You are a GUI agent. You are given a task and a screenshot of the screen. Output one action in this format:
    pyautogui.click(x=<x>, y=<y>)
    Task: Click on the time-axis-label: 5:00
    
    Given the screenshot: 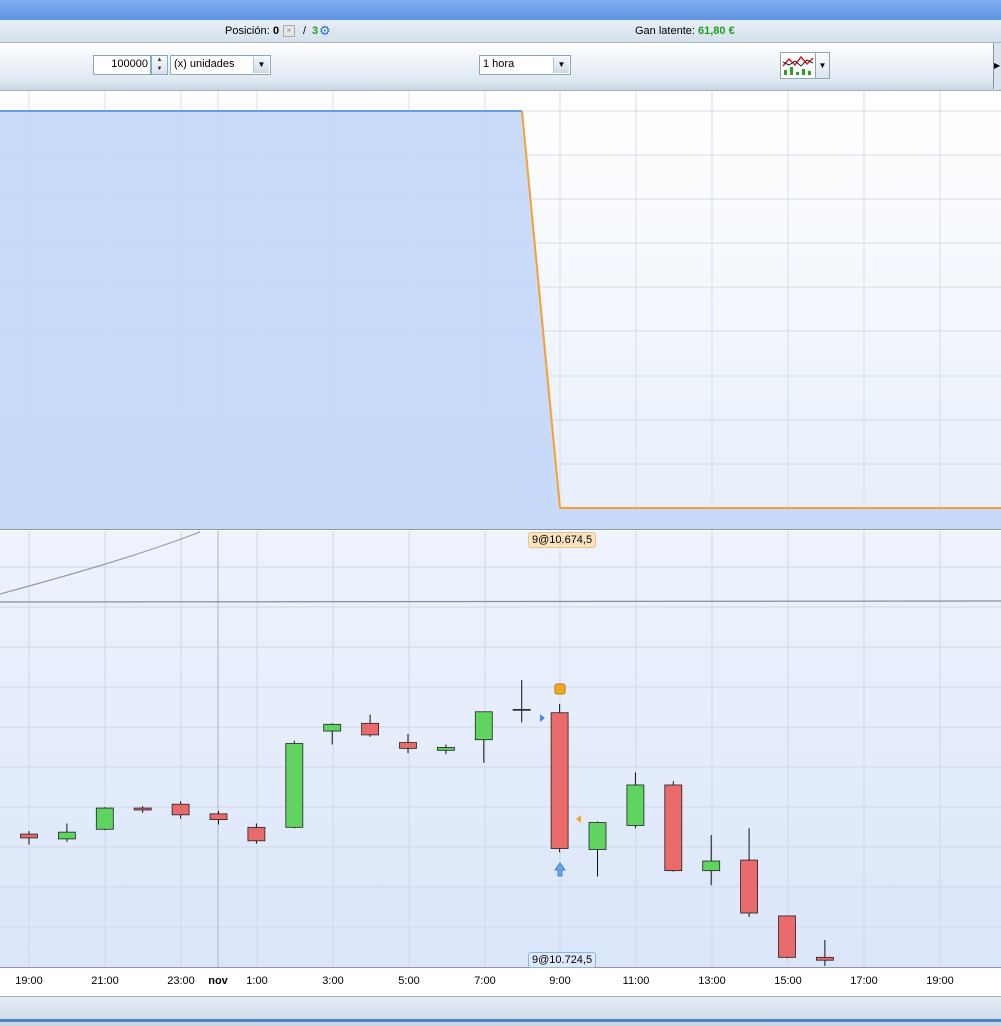 What is the action you would take?
    pyautogui.click(x=409, y=981)
    